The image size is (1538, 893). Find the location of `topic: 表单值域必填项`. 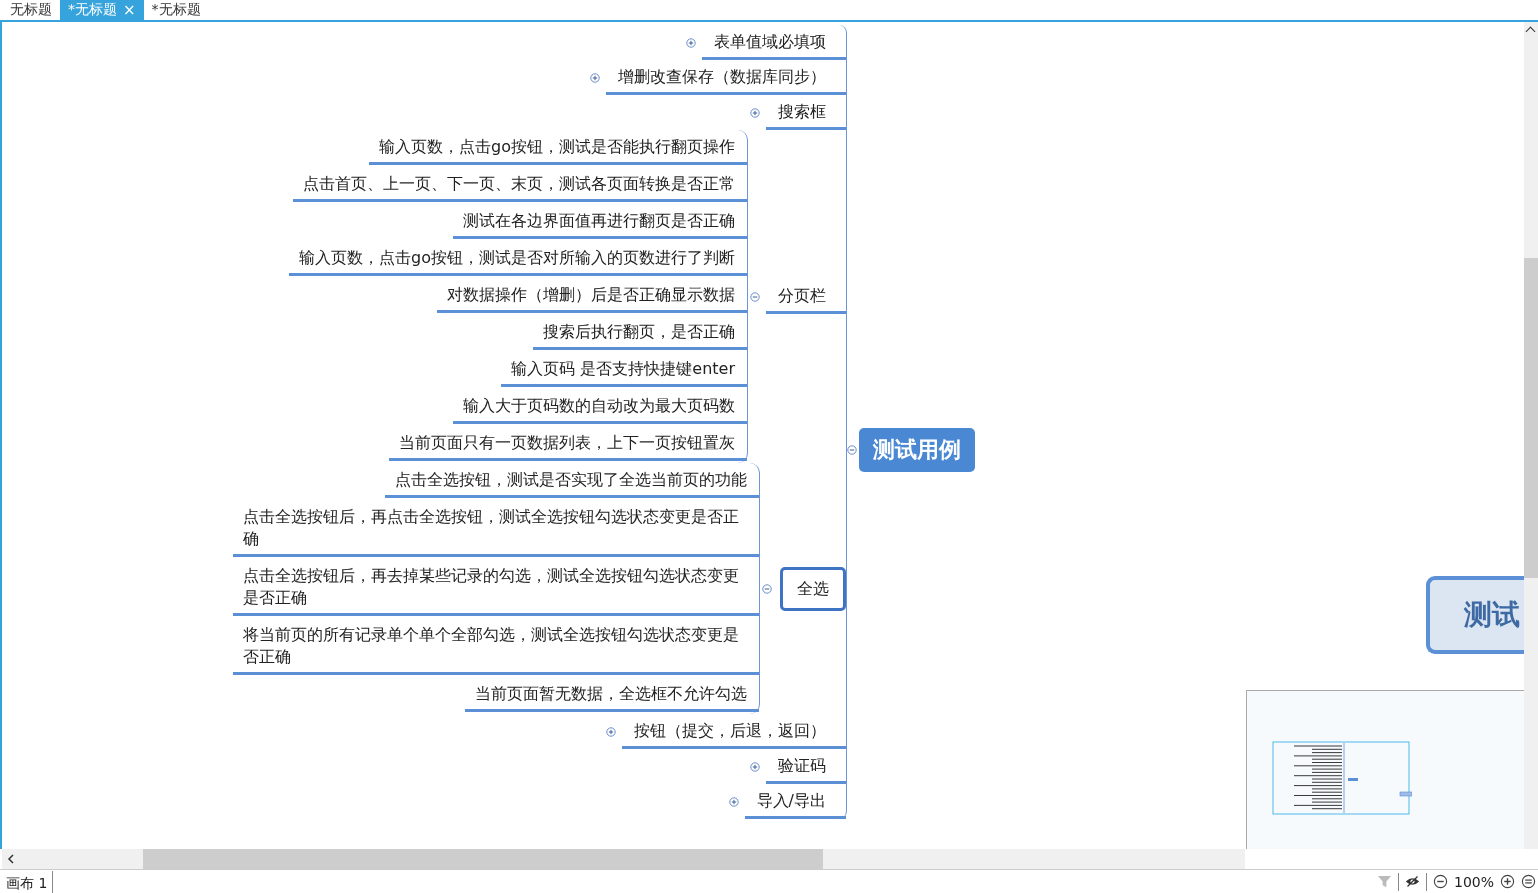

topic: 表单值域必填项 is located at coordinates (774, 42).